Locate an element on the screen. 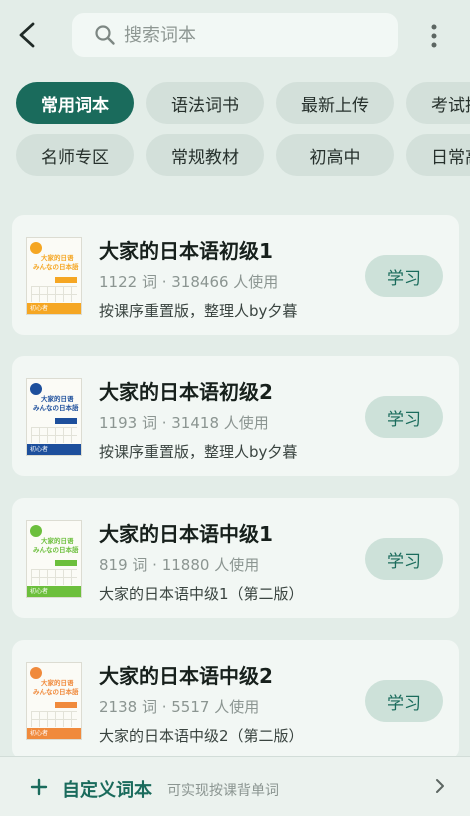 This screenshot has width=470, height=816. book-meta: 1193 词 · 31418 人使用 is located at coordinates (184, 423).